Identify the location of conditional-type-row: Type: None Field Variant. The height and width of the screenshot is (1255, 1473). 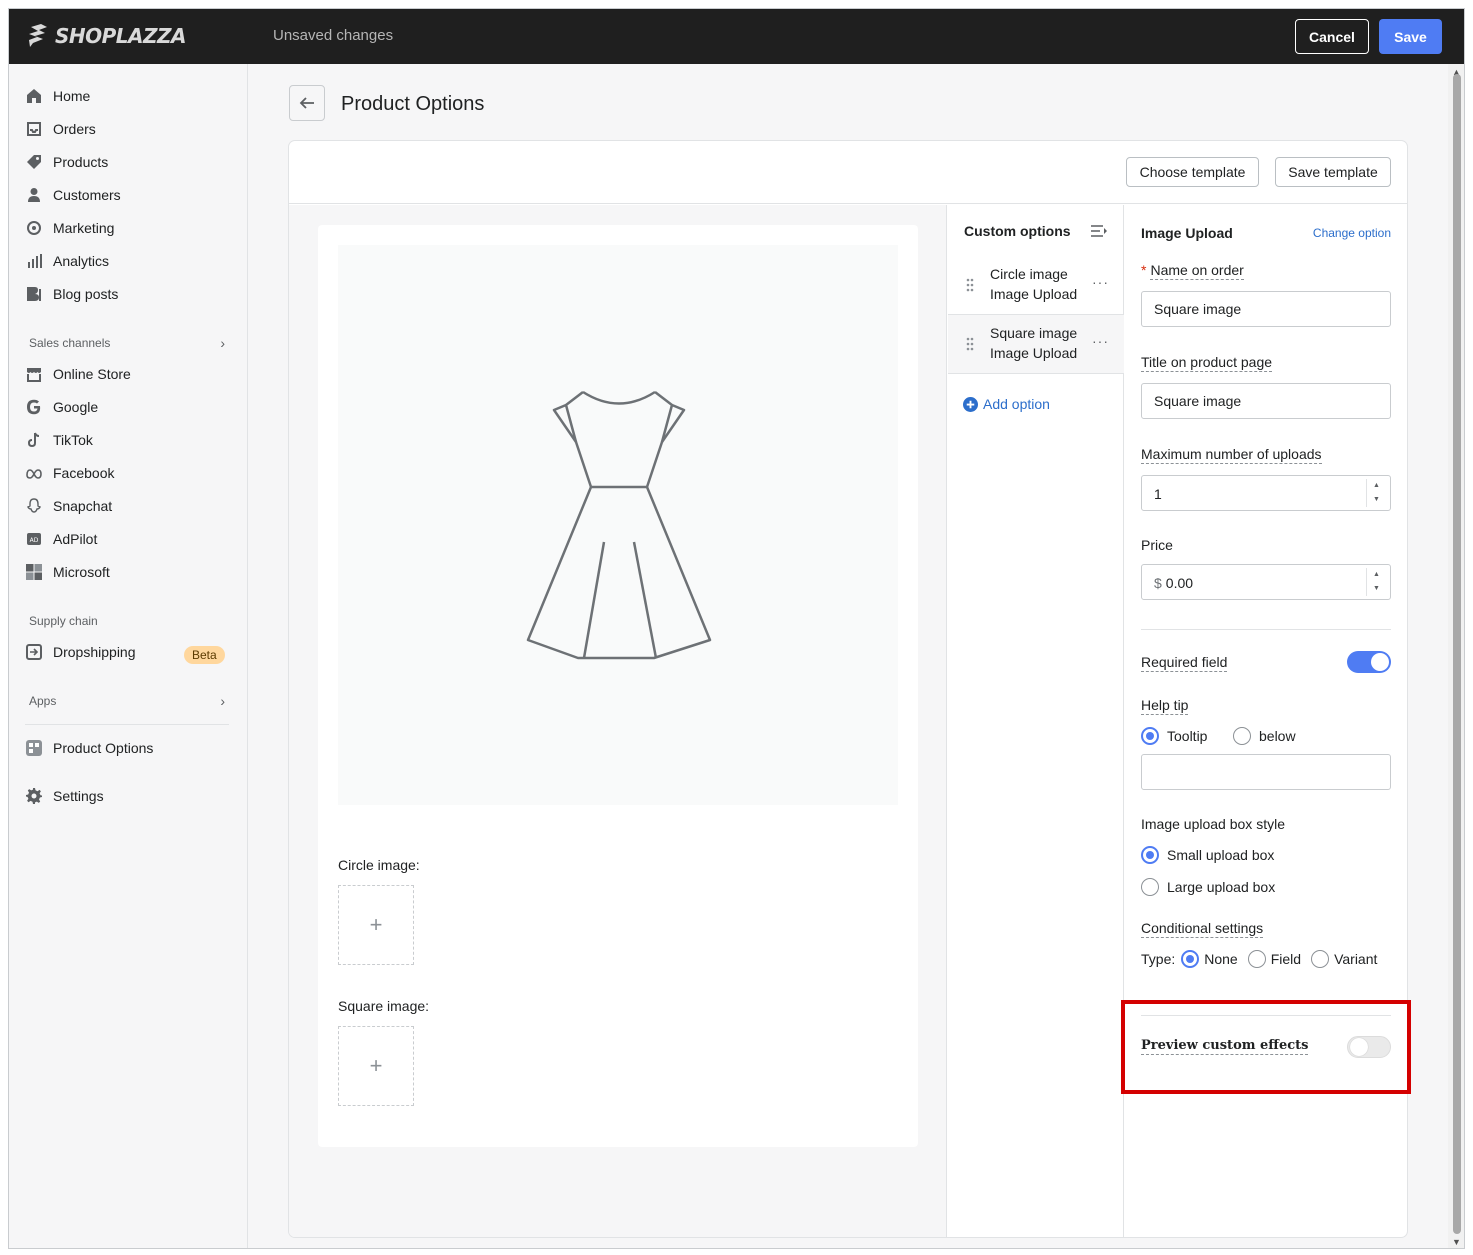
(1261, 959).